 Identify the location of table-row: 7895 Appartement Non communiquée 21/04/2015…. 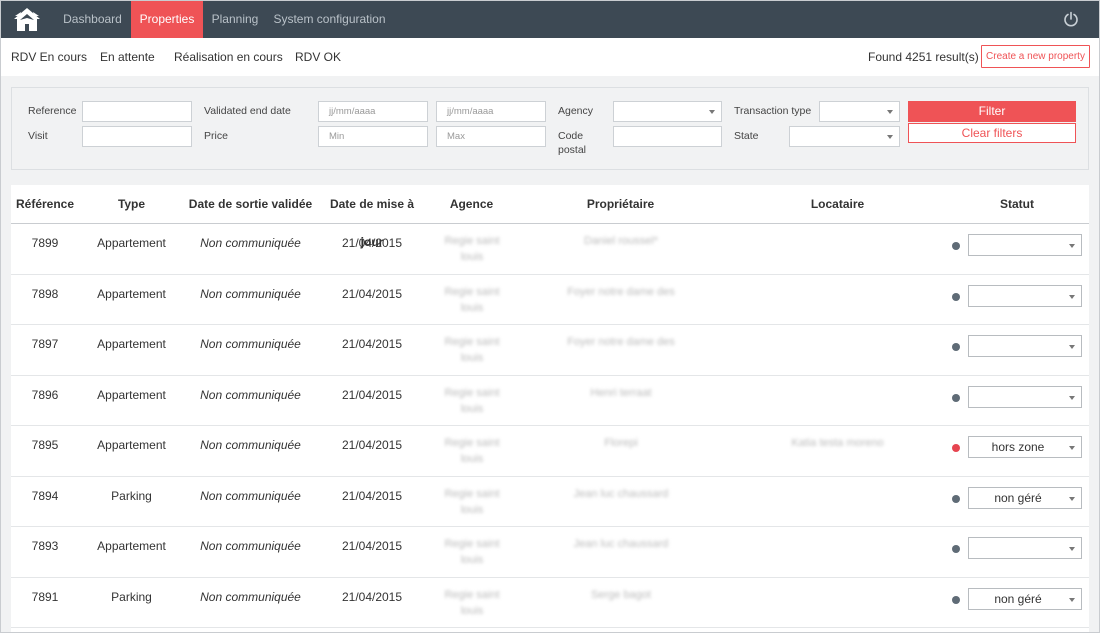
(550, 451).